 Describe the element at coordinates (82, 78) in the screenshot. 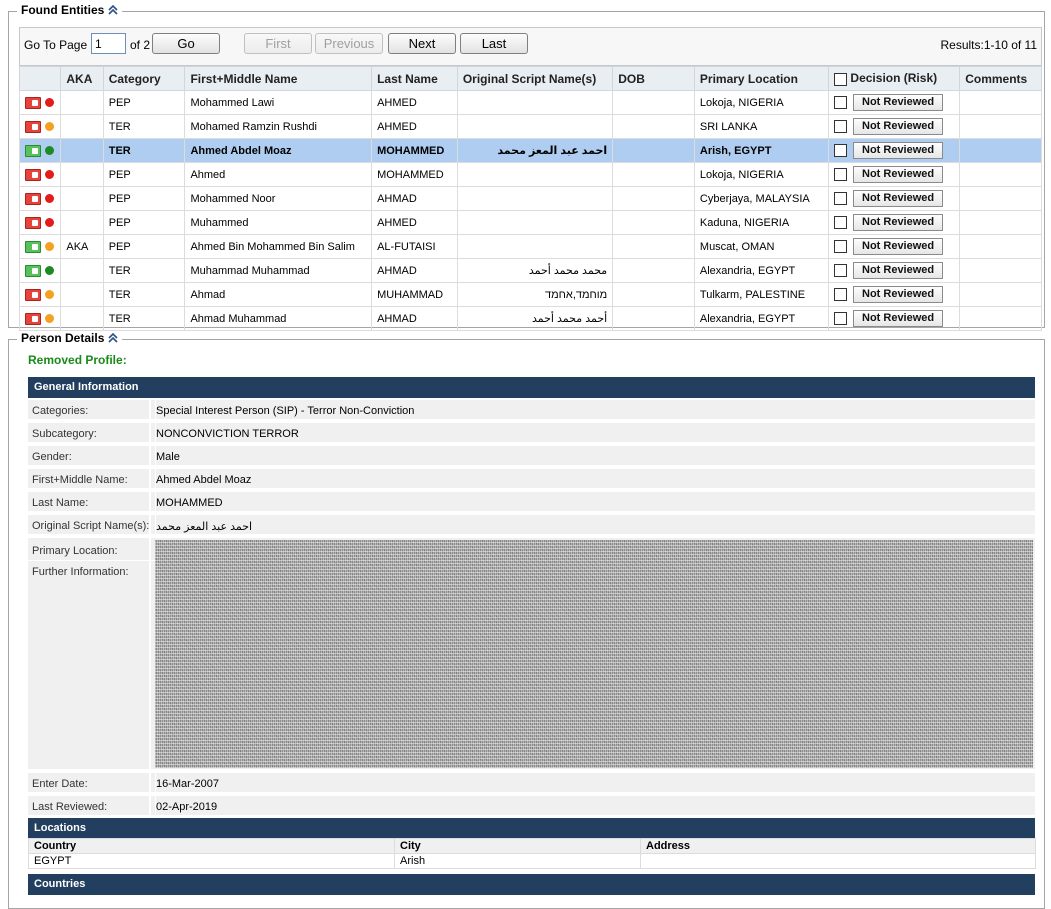

I see `col-header-aka: AKA` at that location.